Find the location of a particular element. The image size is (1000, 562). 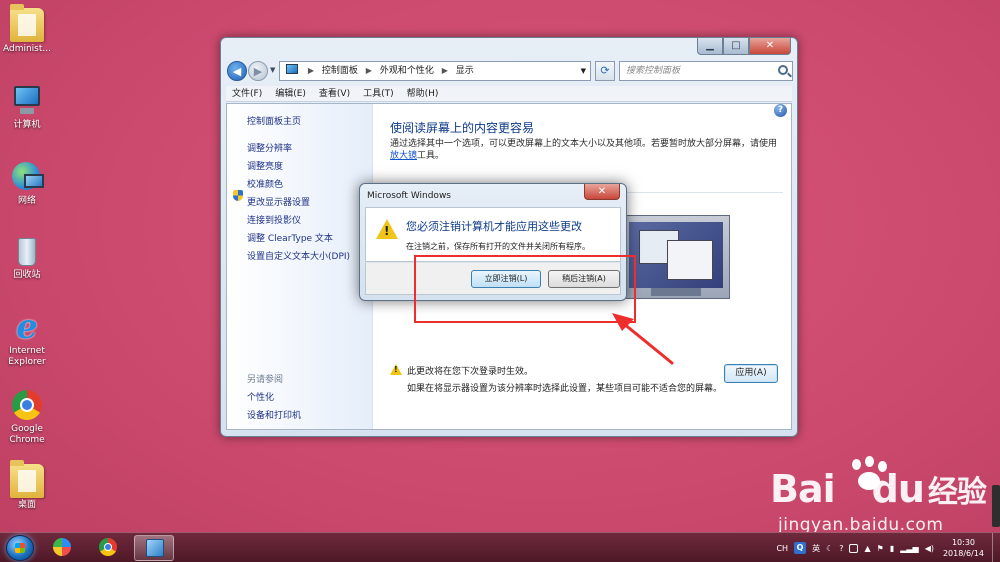

refresh-icon: ⟳ is located at coordinates (605, 70).